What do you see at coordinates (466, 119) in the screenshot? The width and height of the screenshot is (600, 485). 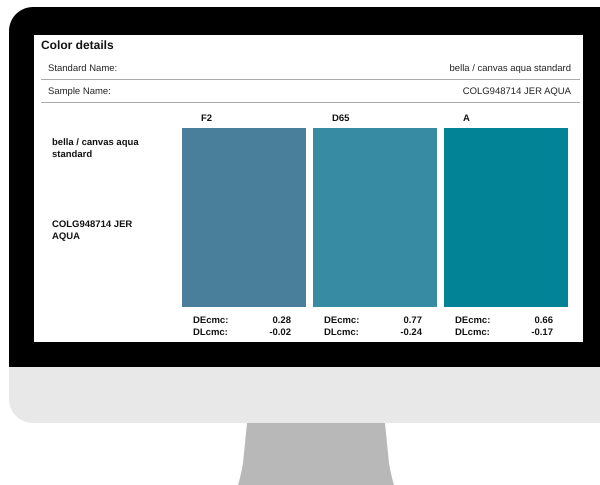 I see `illuminant-label: A` at bounding box center [466, 119].